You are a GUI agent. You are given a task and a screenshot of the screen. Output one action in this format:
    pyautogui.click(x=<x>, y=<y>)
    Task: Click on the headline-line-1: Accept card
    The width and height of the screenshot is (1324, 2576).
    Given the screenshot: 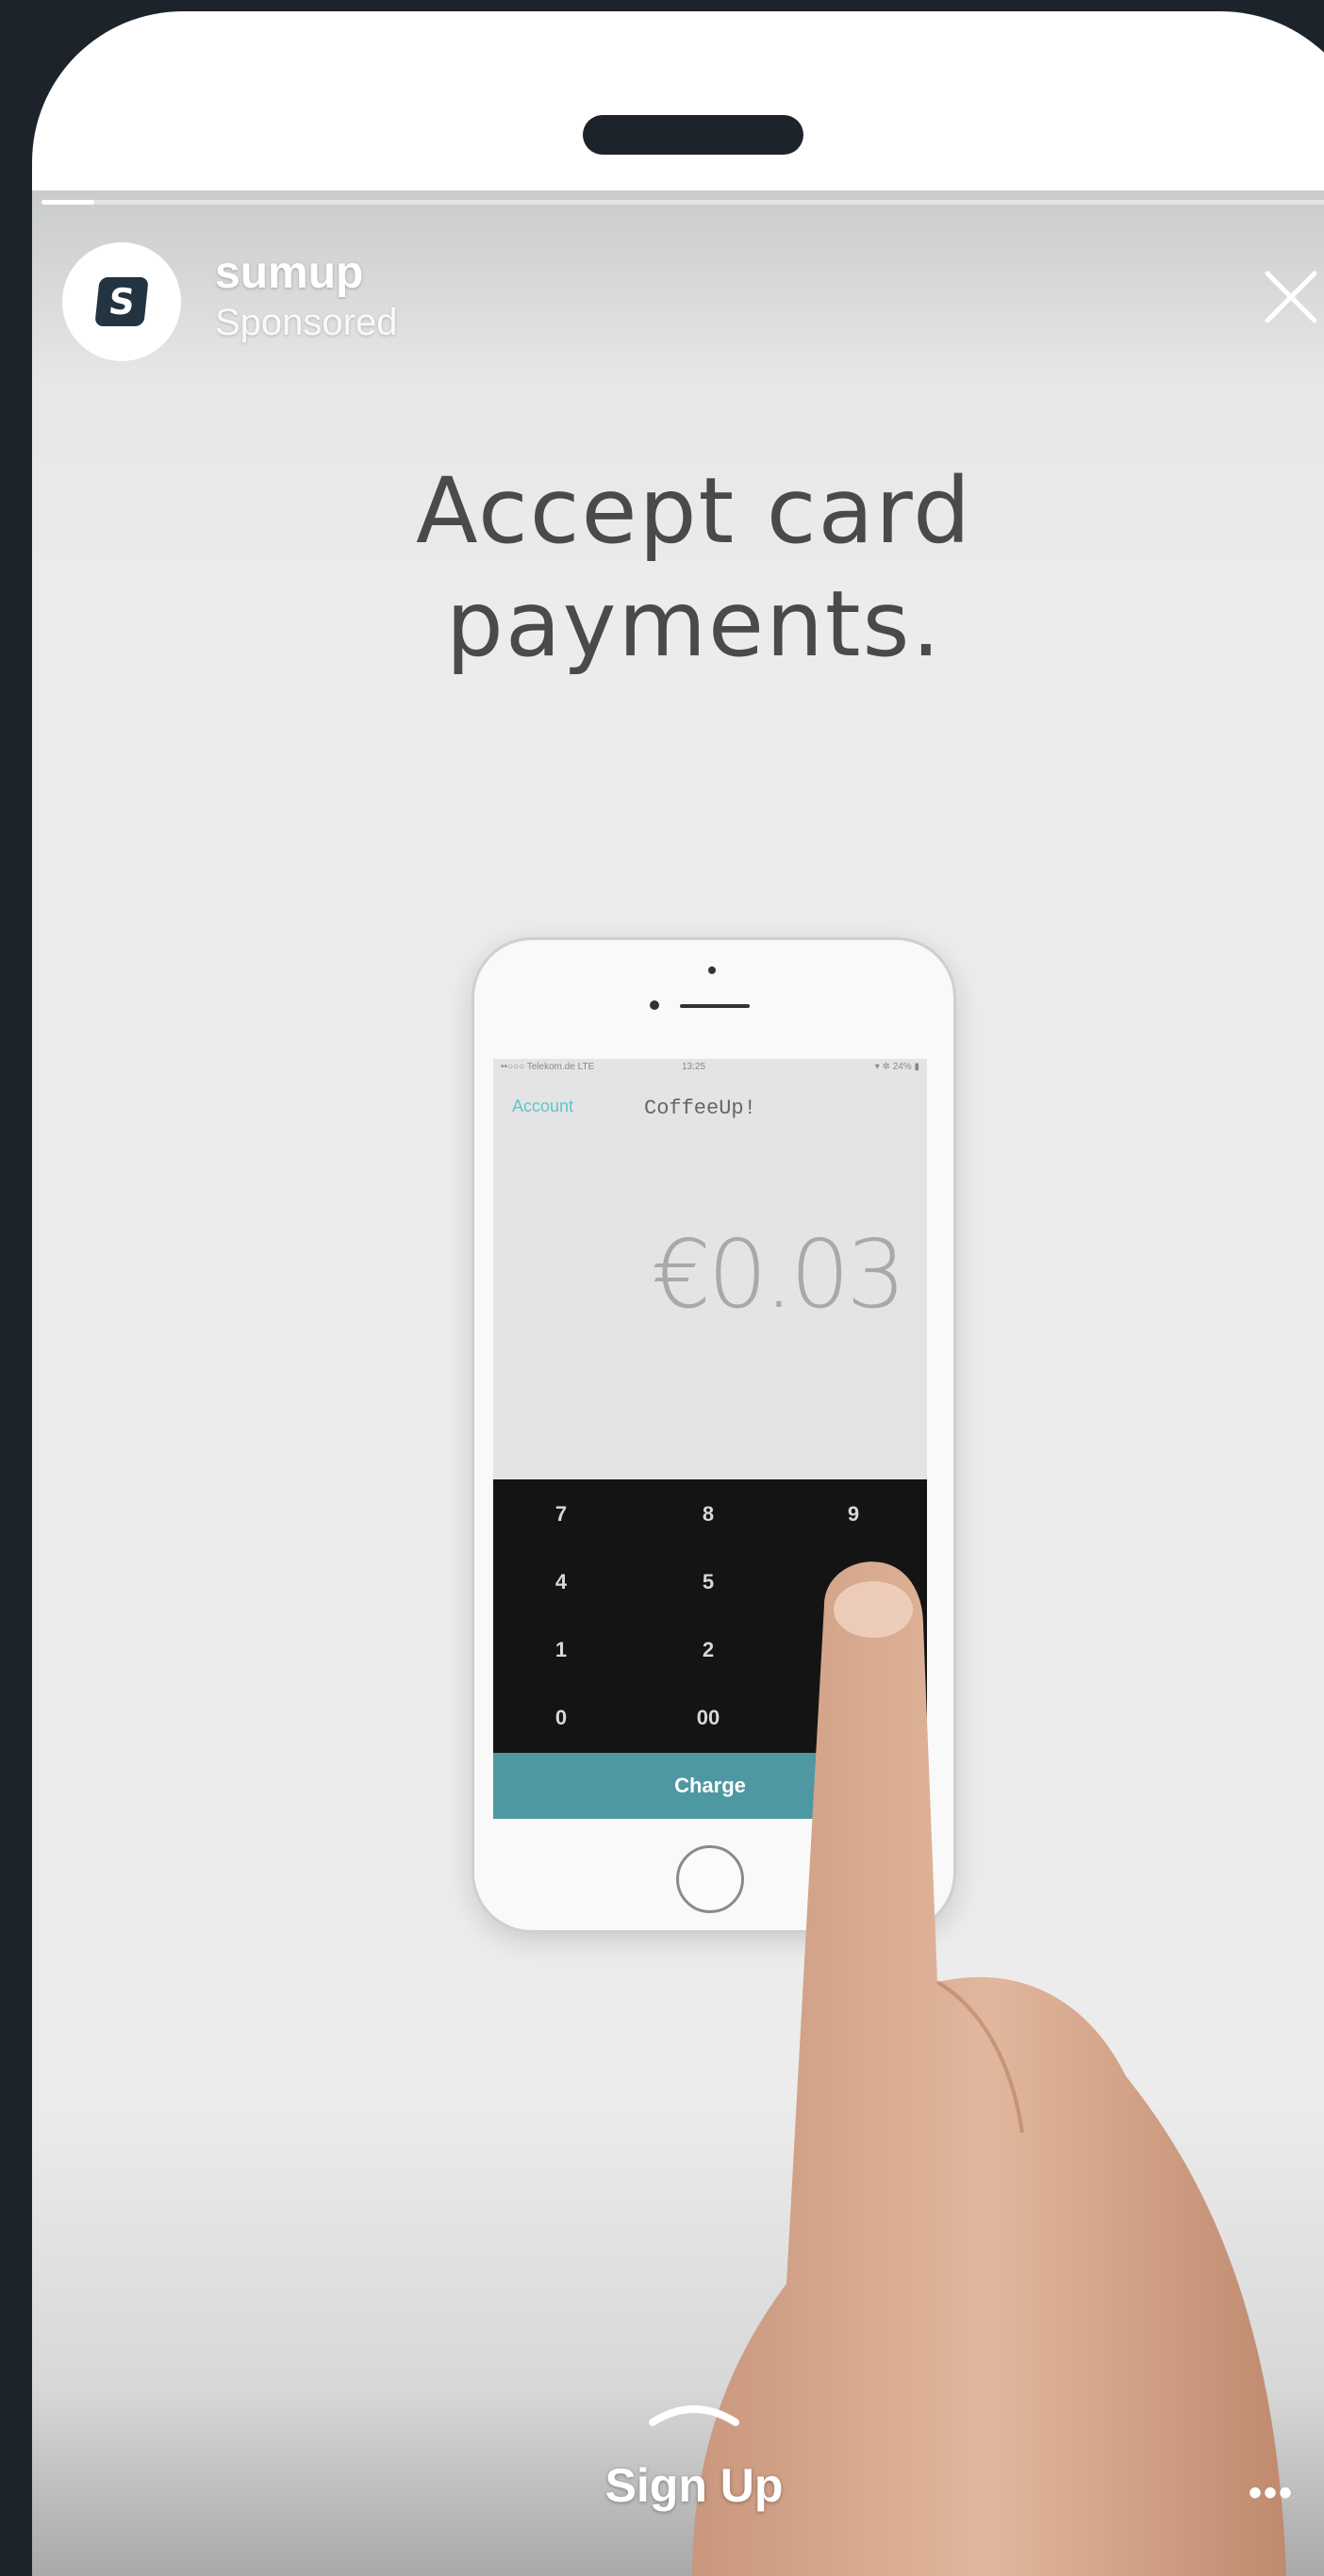 What is the action you would take?
    pyautogui.click(x=694, y=511)
    